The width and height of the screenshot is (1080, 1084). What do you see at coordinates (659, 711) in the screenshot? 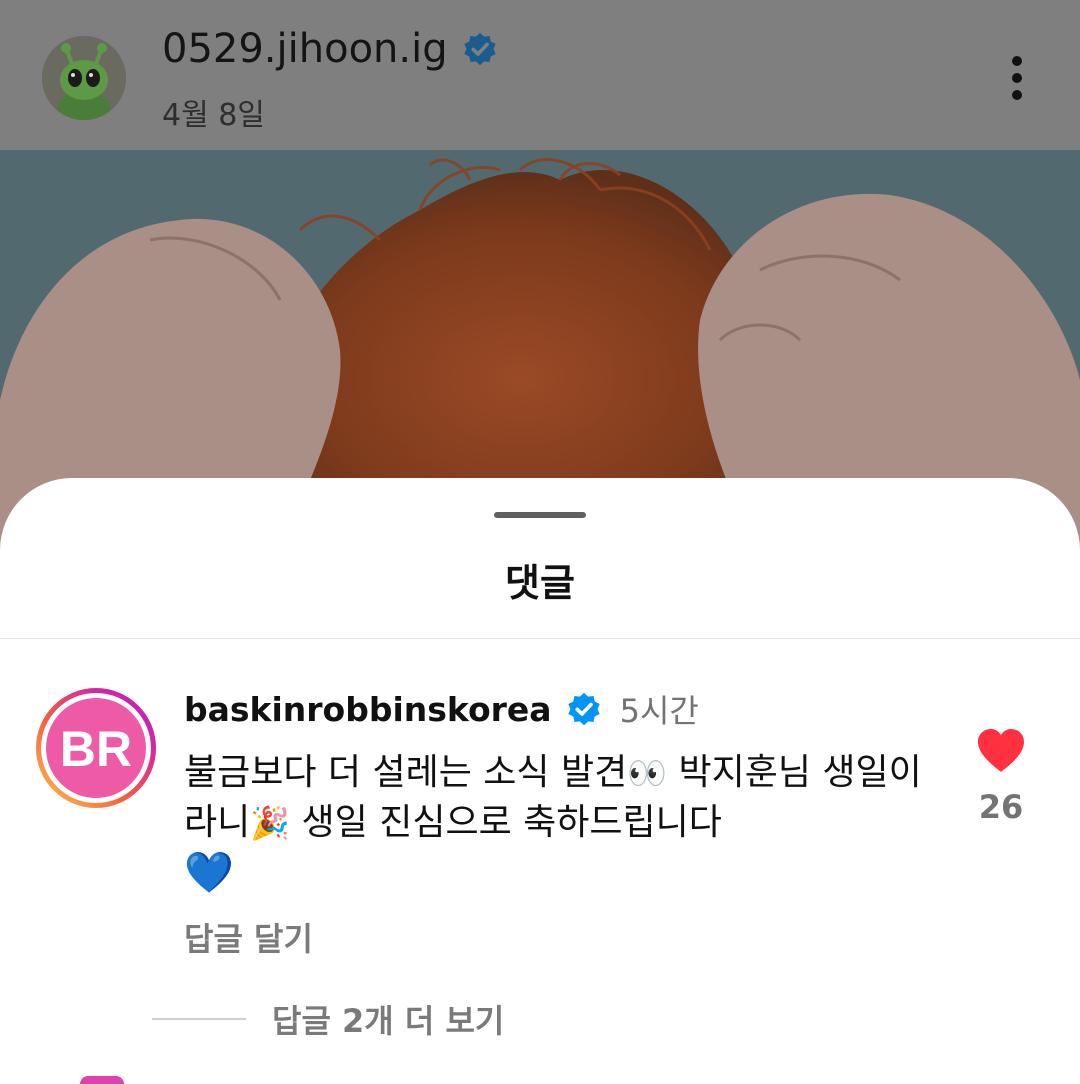
I see `comment-timestamp: 5시간` at bounding box center [659, 711].